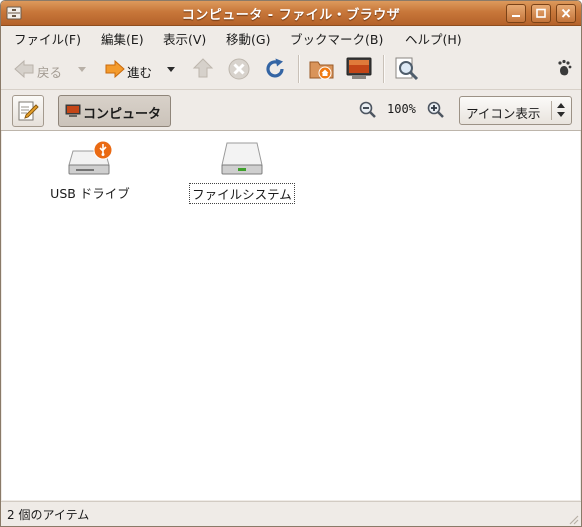  What do you see at coordinates (565, 67) in the screenshot?
I see `throbber-icon` at bounding box center [565, 67].